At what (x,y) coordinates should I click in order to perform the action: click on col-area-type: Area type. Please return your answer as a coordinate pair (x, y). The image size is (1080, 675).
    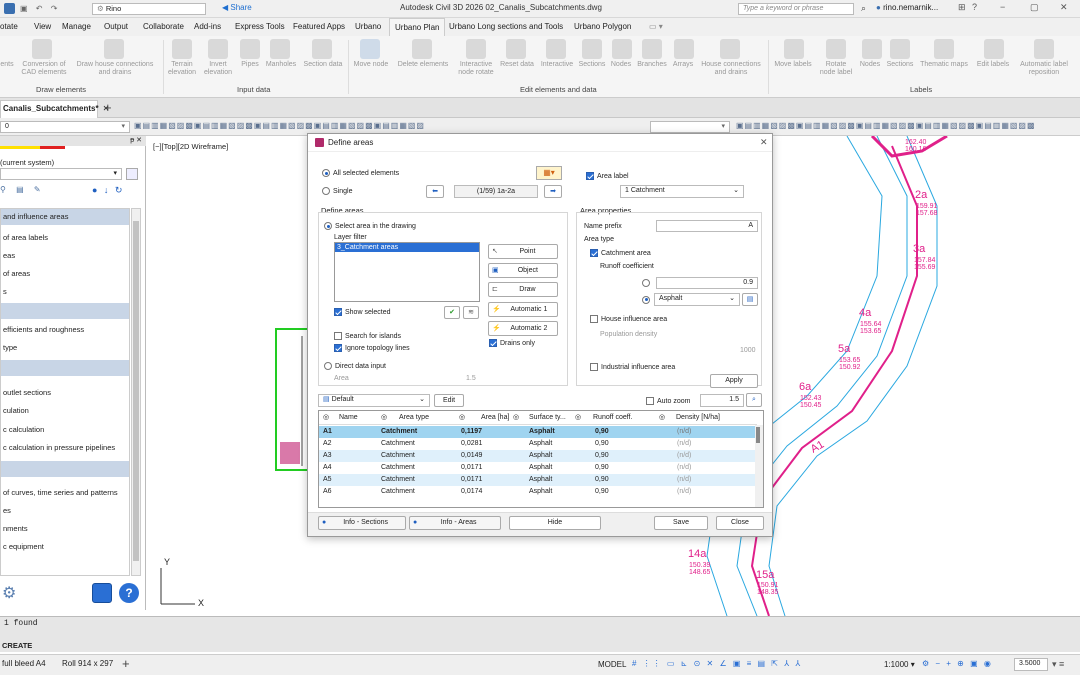
    Looking at the image, I should click on (414, 418).